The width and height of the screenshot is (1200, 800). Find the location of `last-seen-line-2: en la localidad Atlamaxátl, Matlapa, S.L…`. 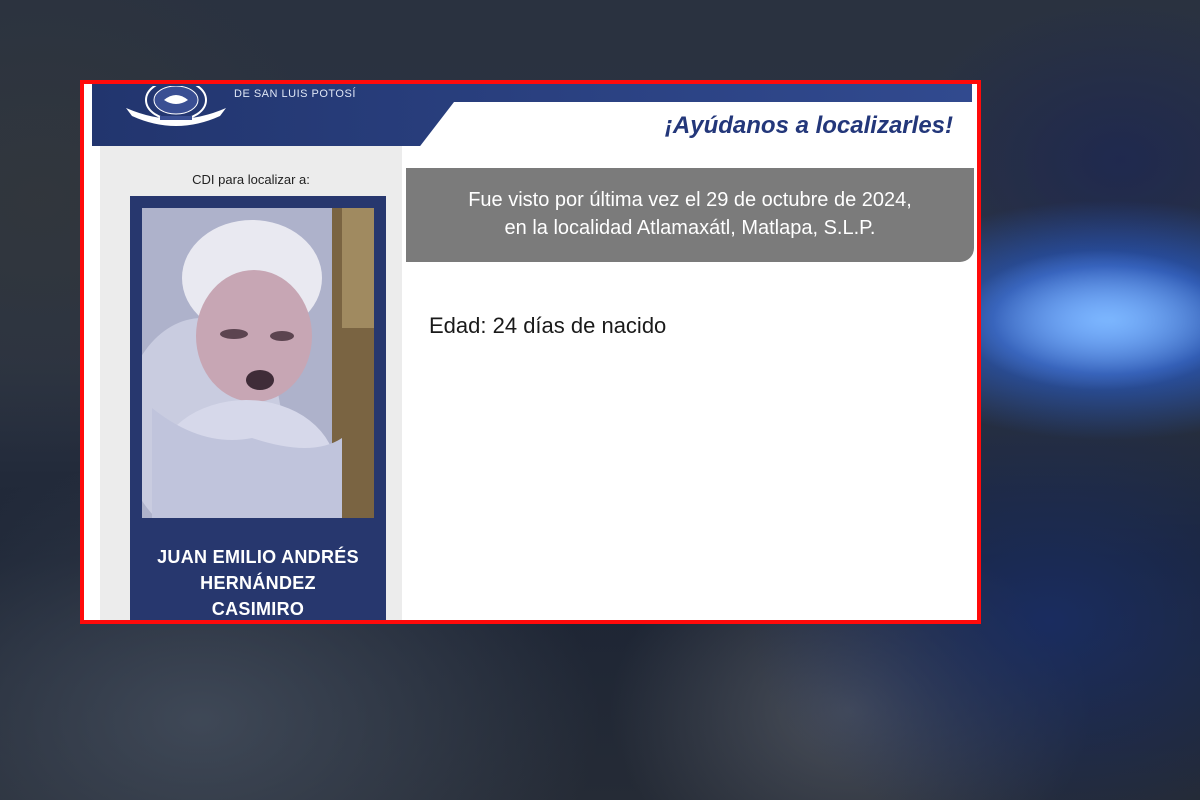

last-seen-line-2: en la localidad Atlamaxátl, Matlapa, S.L… is located at coordinates (690, 228).